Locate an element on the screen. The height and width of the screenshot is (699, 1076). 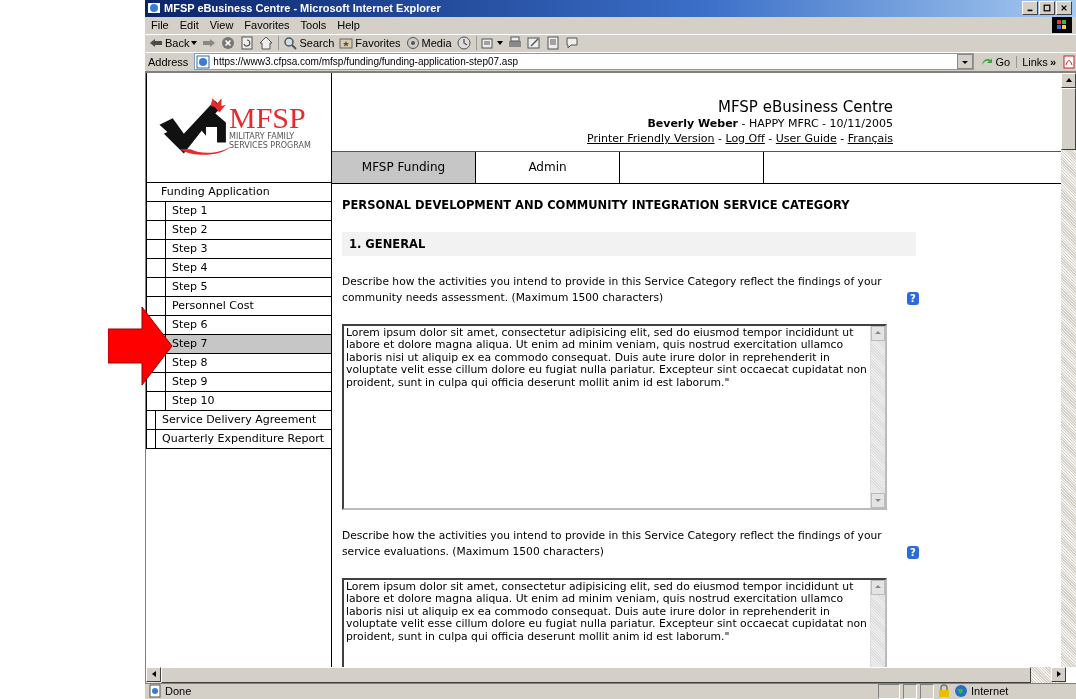
mail-button is located at coordinates (489, 43).